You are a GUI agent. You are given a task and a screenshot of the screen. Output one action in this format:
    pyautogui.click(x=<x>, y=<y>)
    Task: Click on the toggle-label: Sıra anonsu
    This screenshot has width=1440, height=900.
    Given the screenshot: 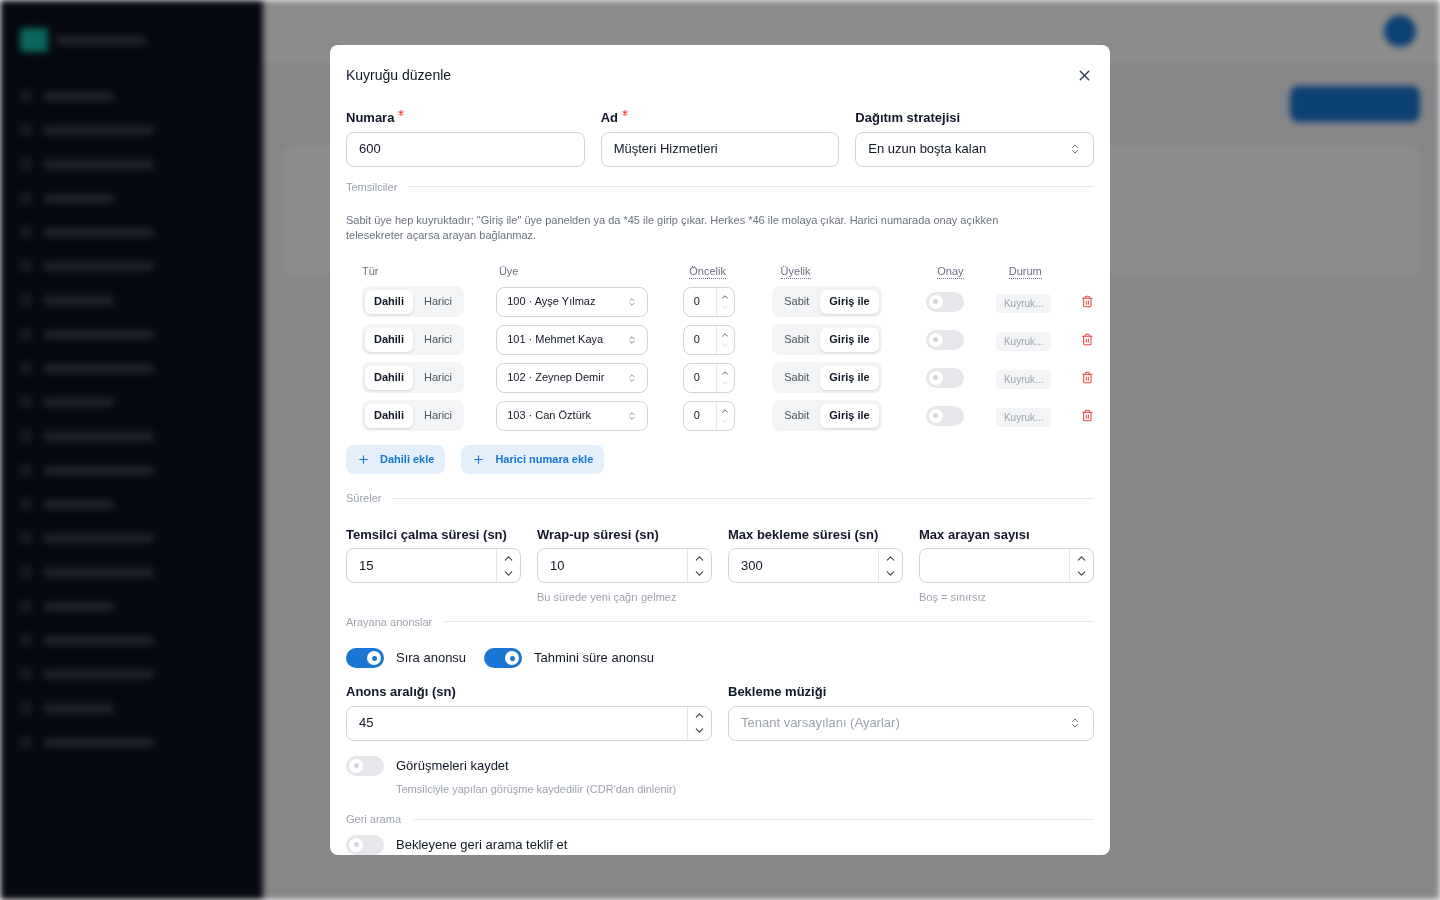 What is the action you would take?
    pyautogui.click(x=431, y=658)
    